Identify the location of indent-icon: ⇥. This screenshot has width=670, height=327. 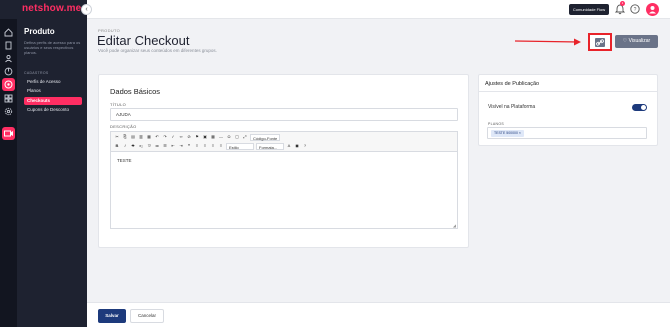
(181, 146).